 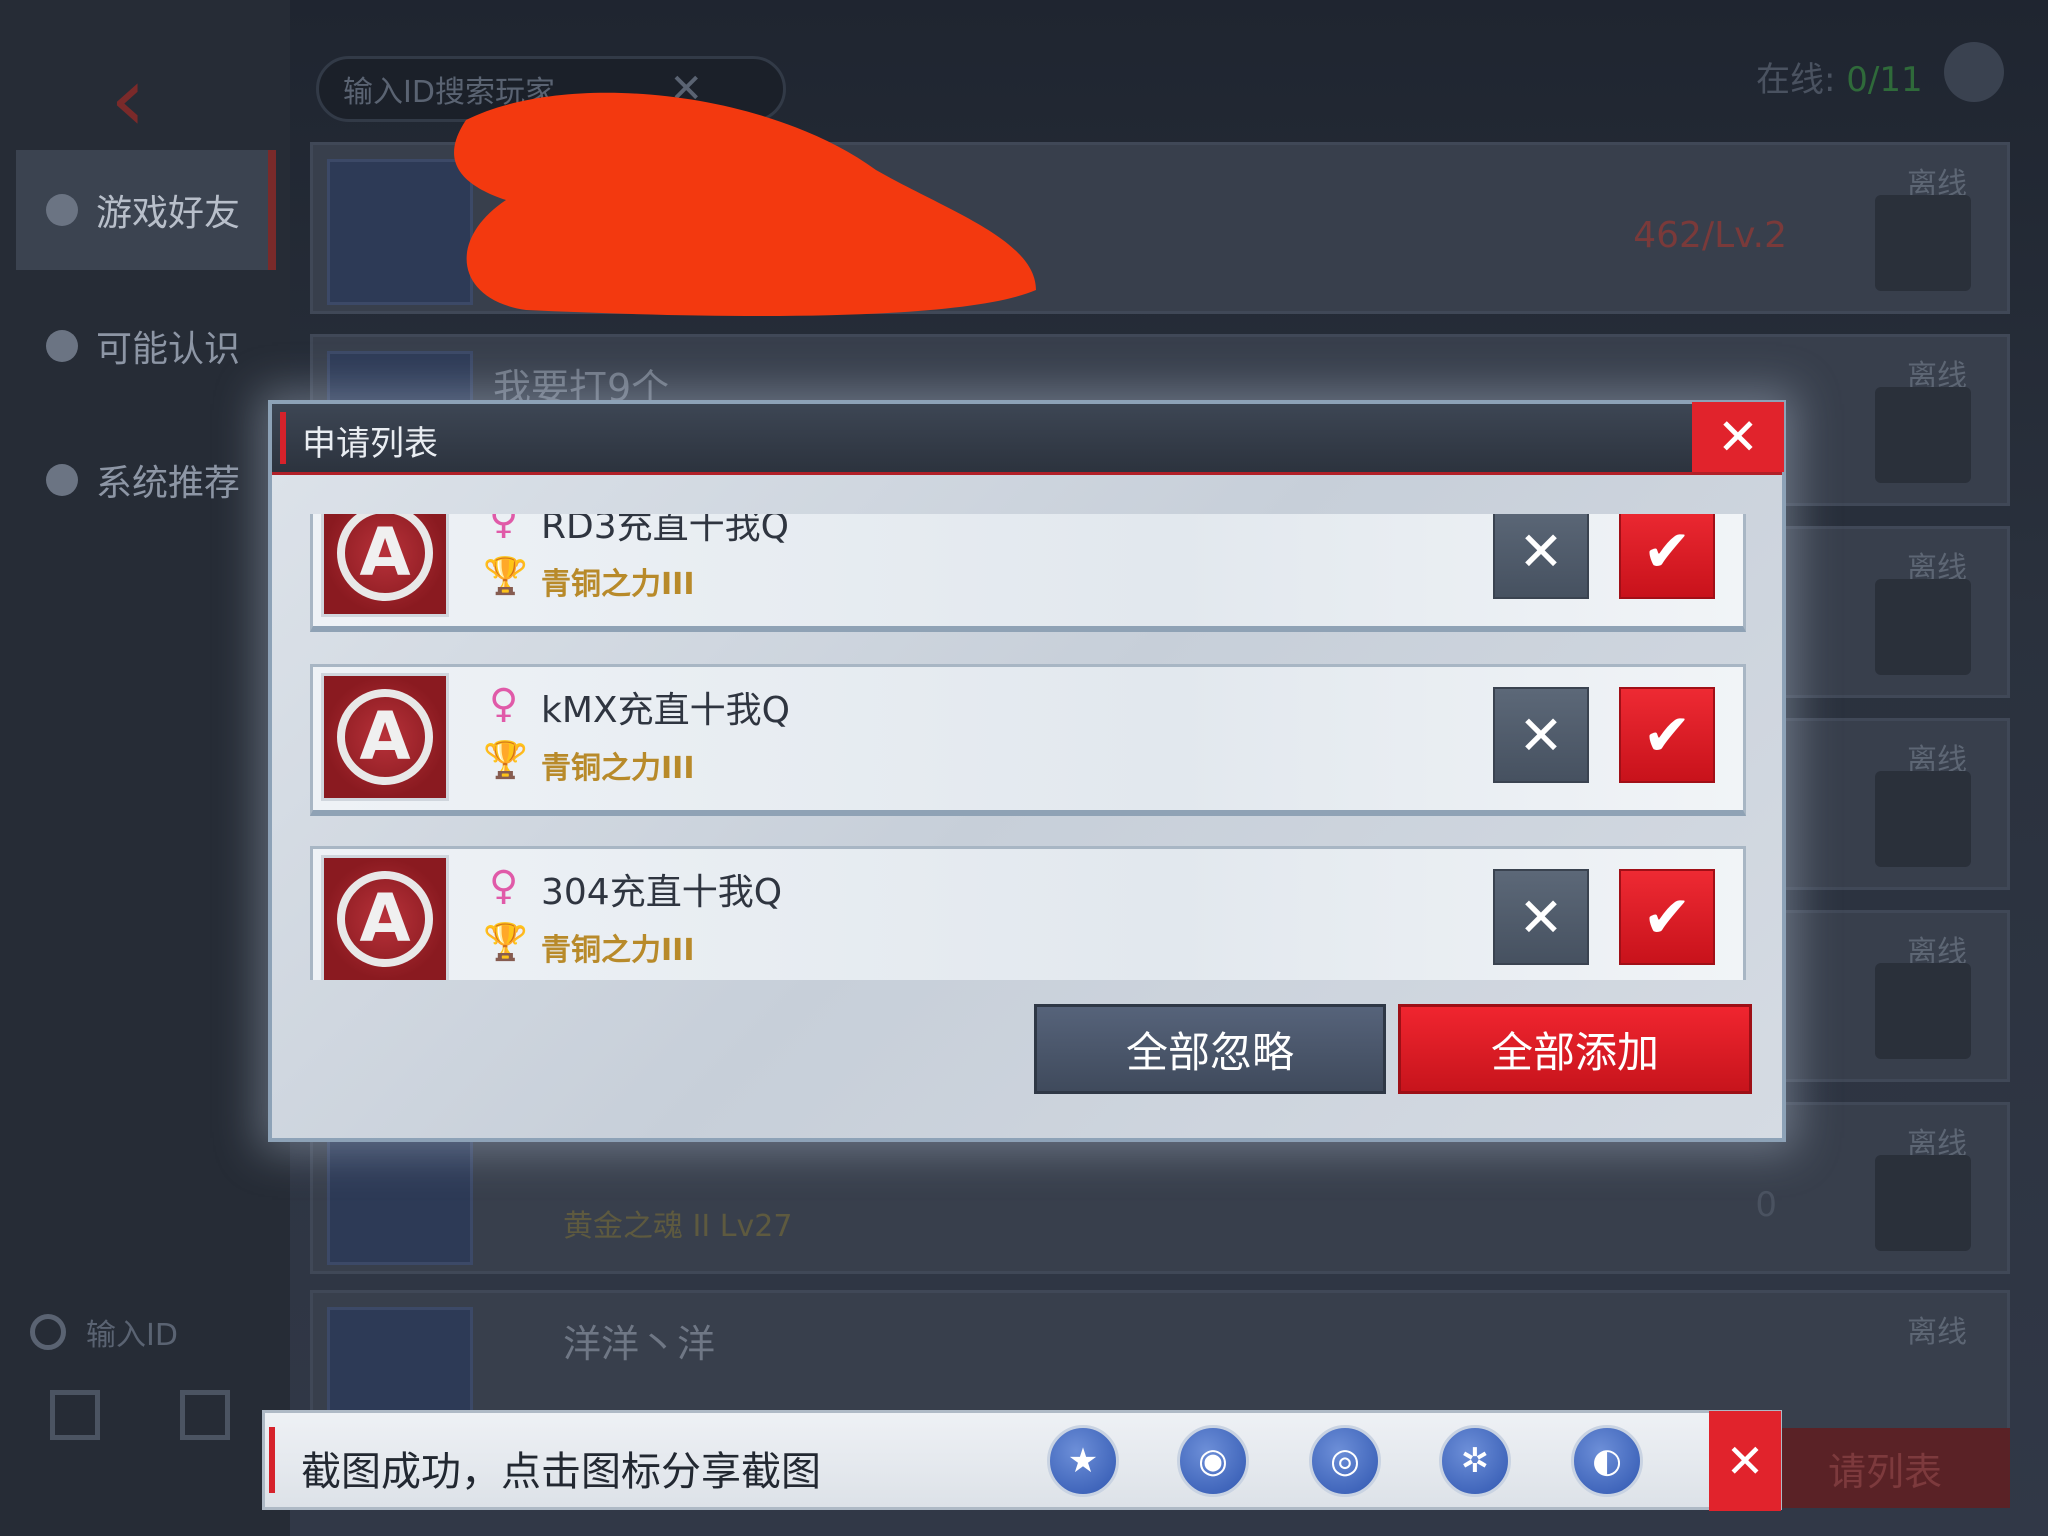 I want to click on qr-code-icon, so click(x=205, y=1415).